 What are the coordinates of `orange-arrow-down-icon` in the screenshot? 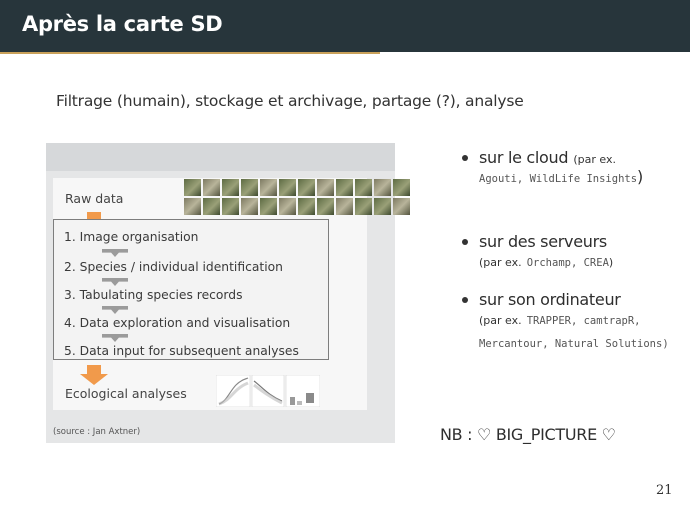 It's located at (94, 375).